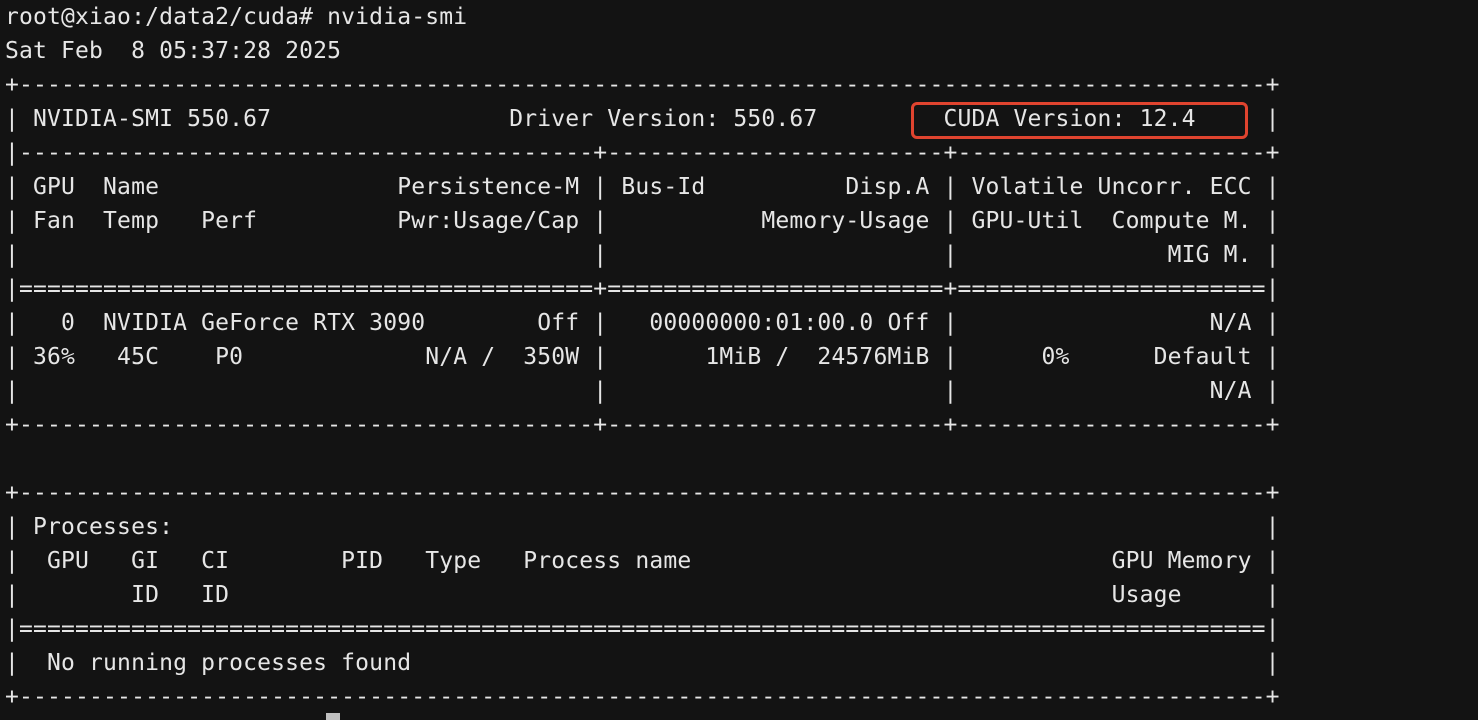  Describe the element at coordinates (642, 255) in the screenshot. I see `gpu-header-row-3: | | | MIG M. |` at that location.